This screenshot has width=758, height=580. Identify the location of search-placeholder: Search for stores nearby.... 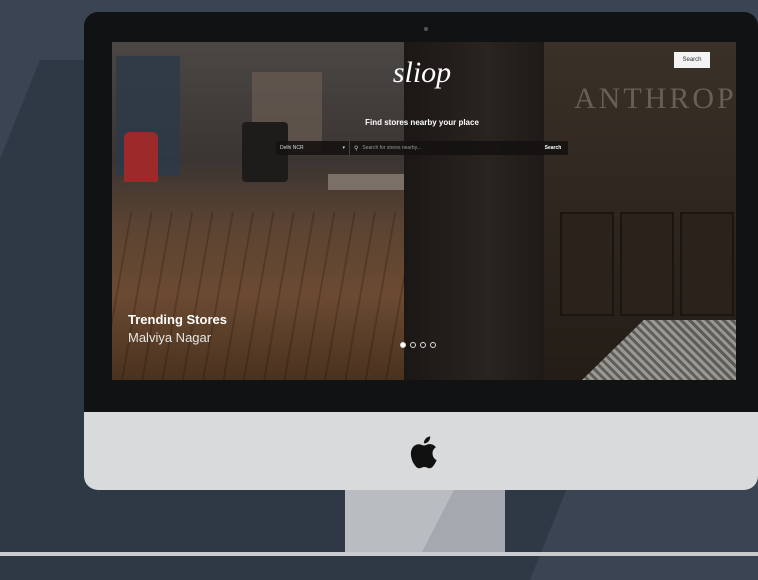
(391, 148).